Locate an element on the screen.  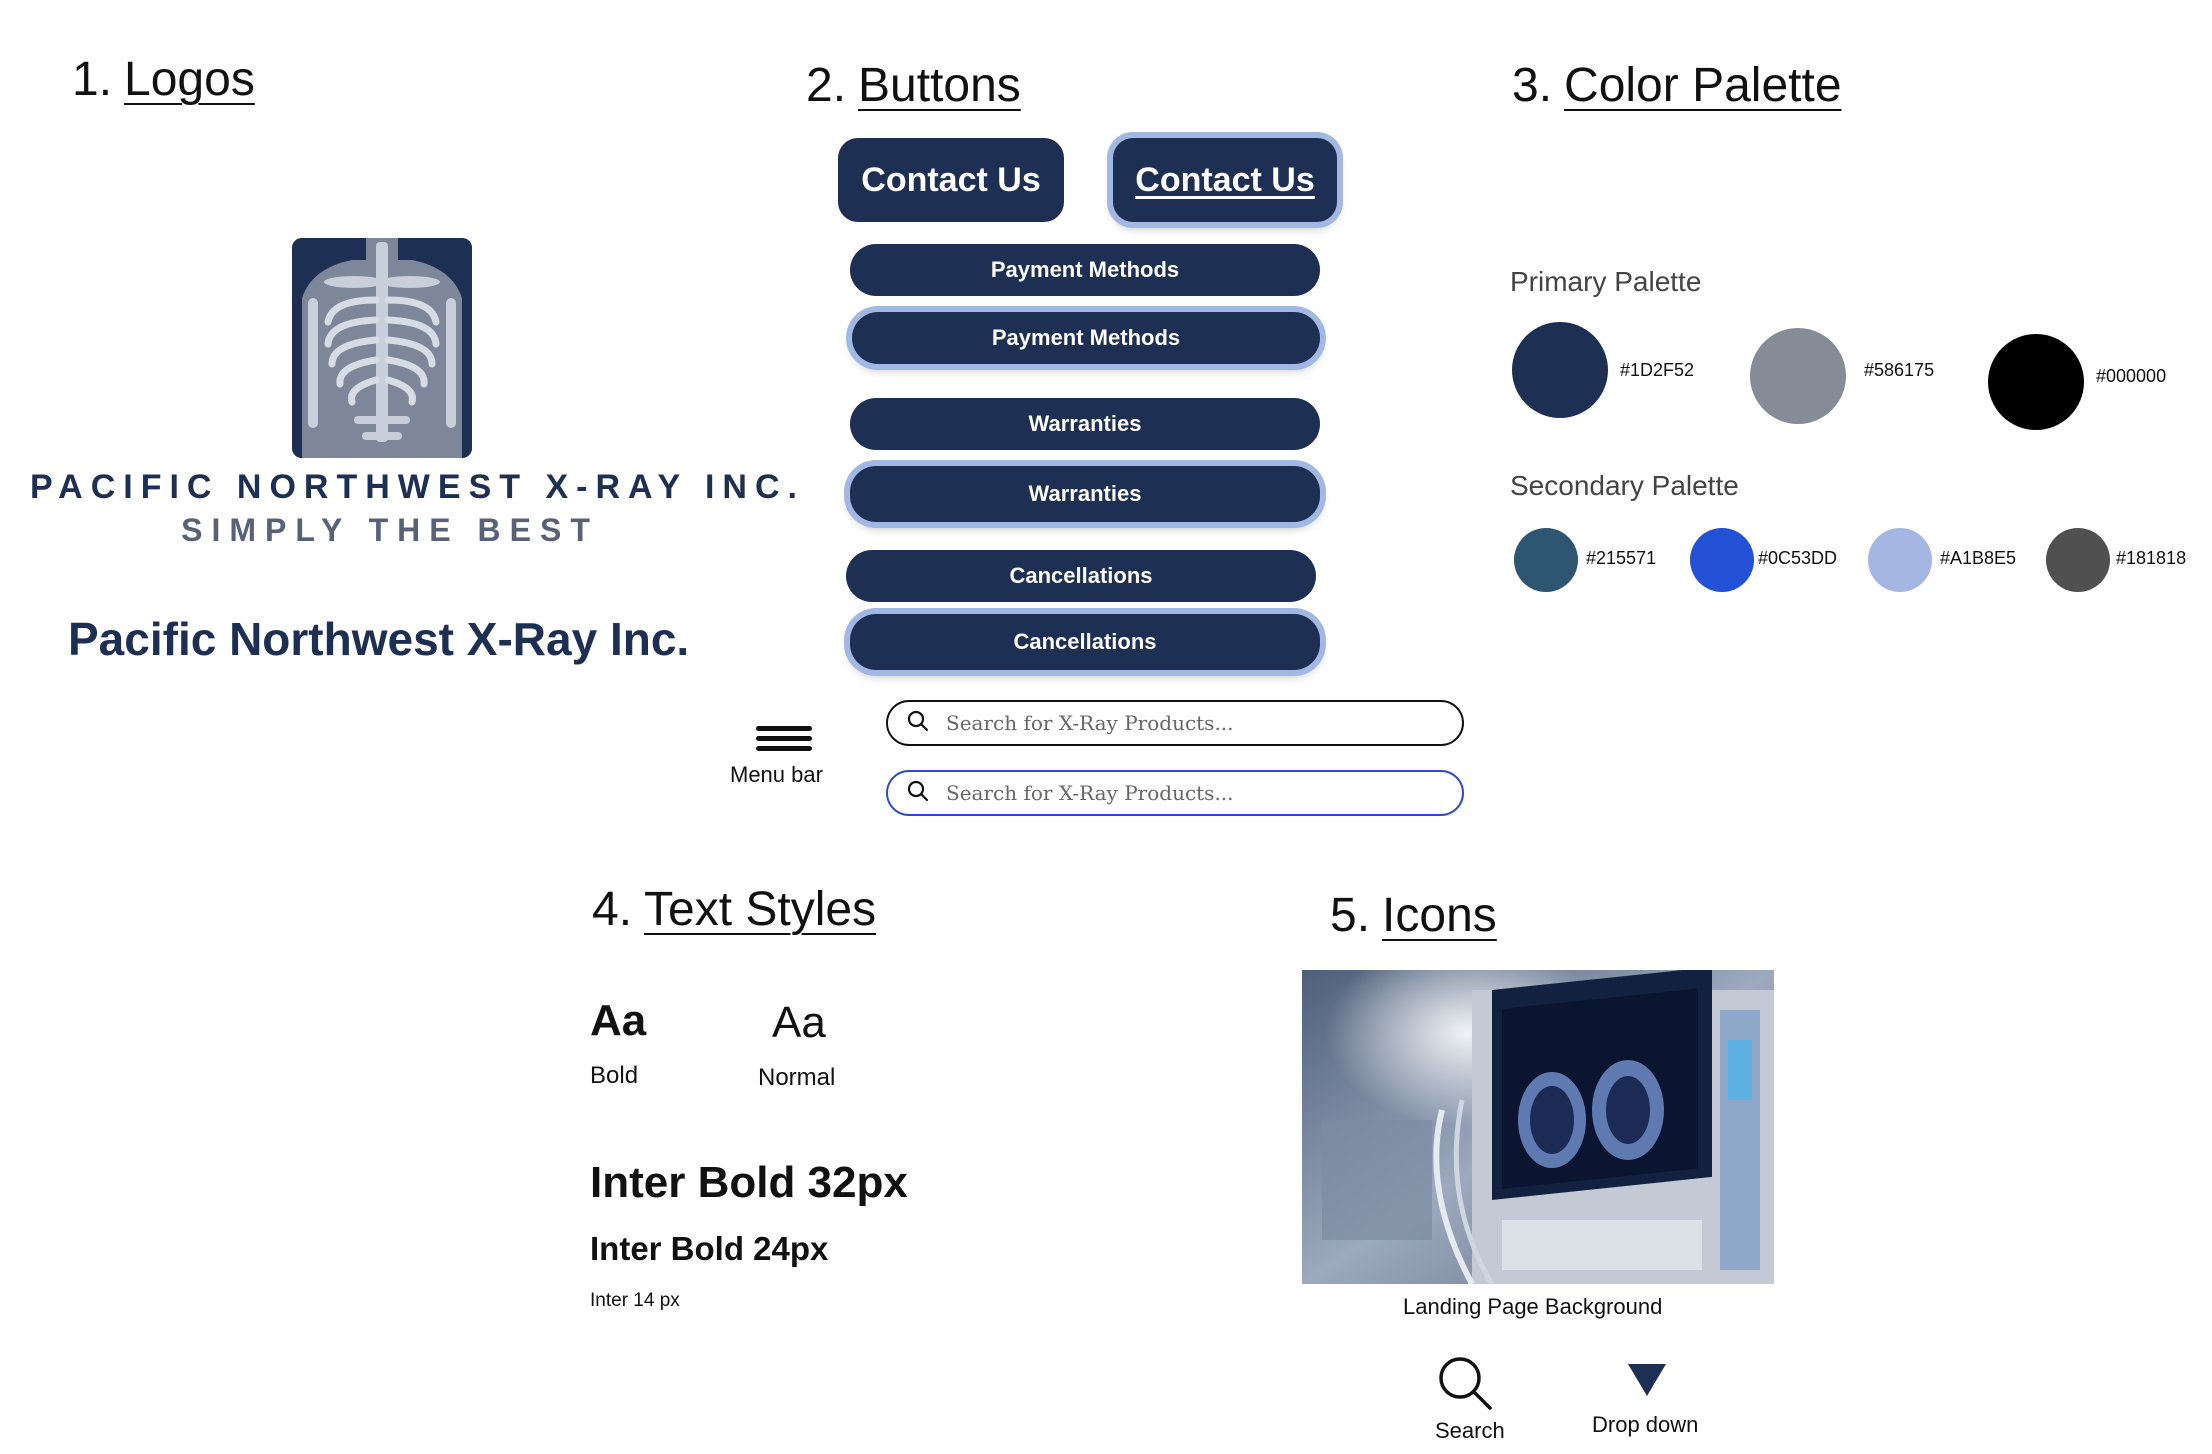
dropdown-icon-label: Drop down is located at coordinates (1645, 1424).